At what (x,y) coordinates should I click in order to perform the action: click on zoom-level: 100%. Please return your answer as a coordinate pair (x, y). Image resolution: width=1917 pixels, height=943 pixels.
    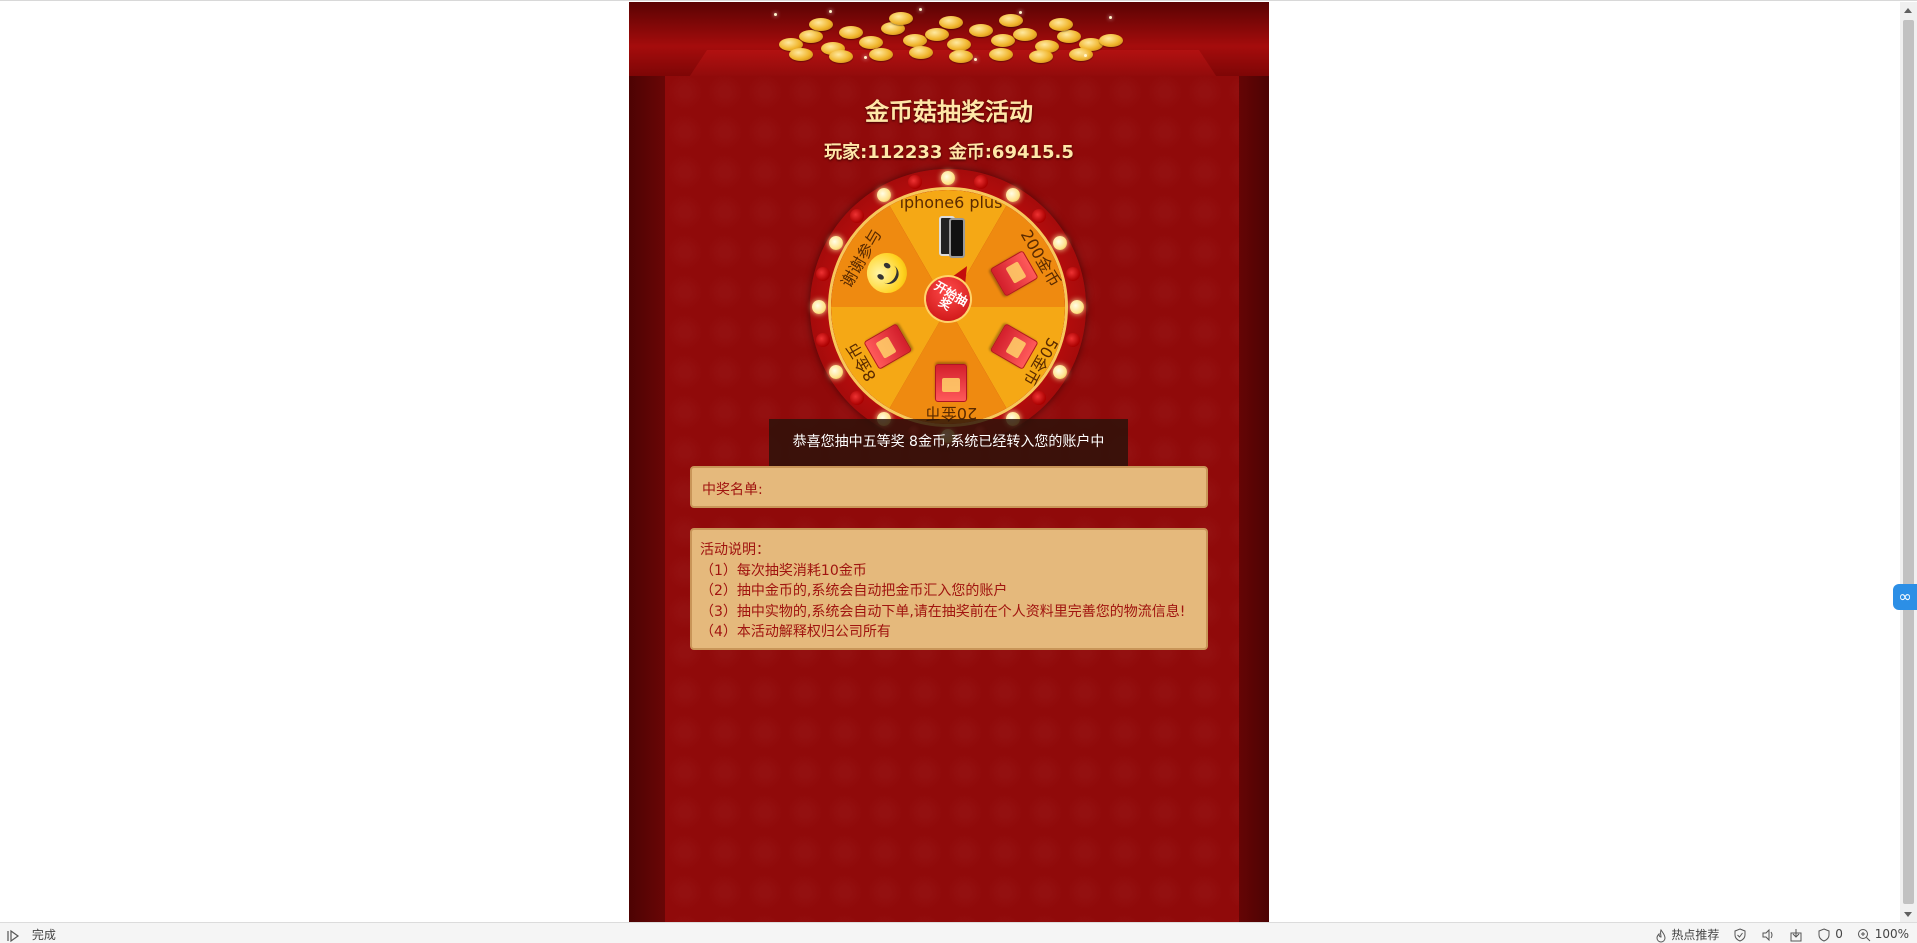
    Looking at the image, I should click on (1891, 934).